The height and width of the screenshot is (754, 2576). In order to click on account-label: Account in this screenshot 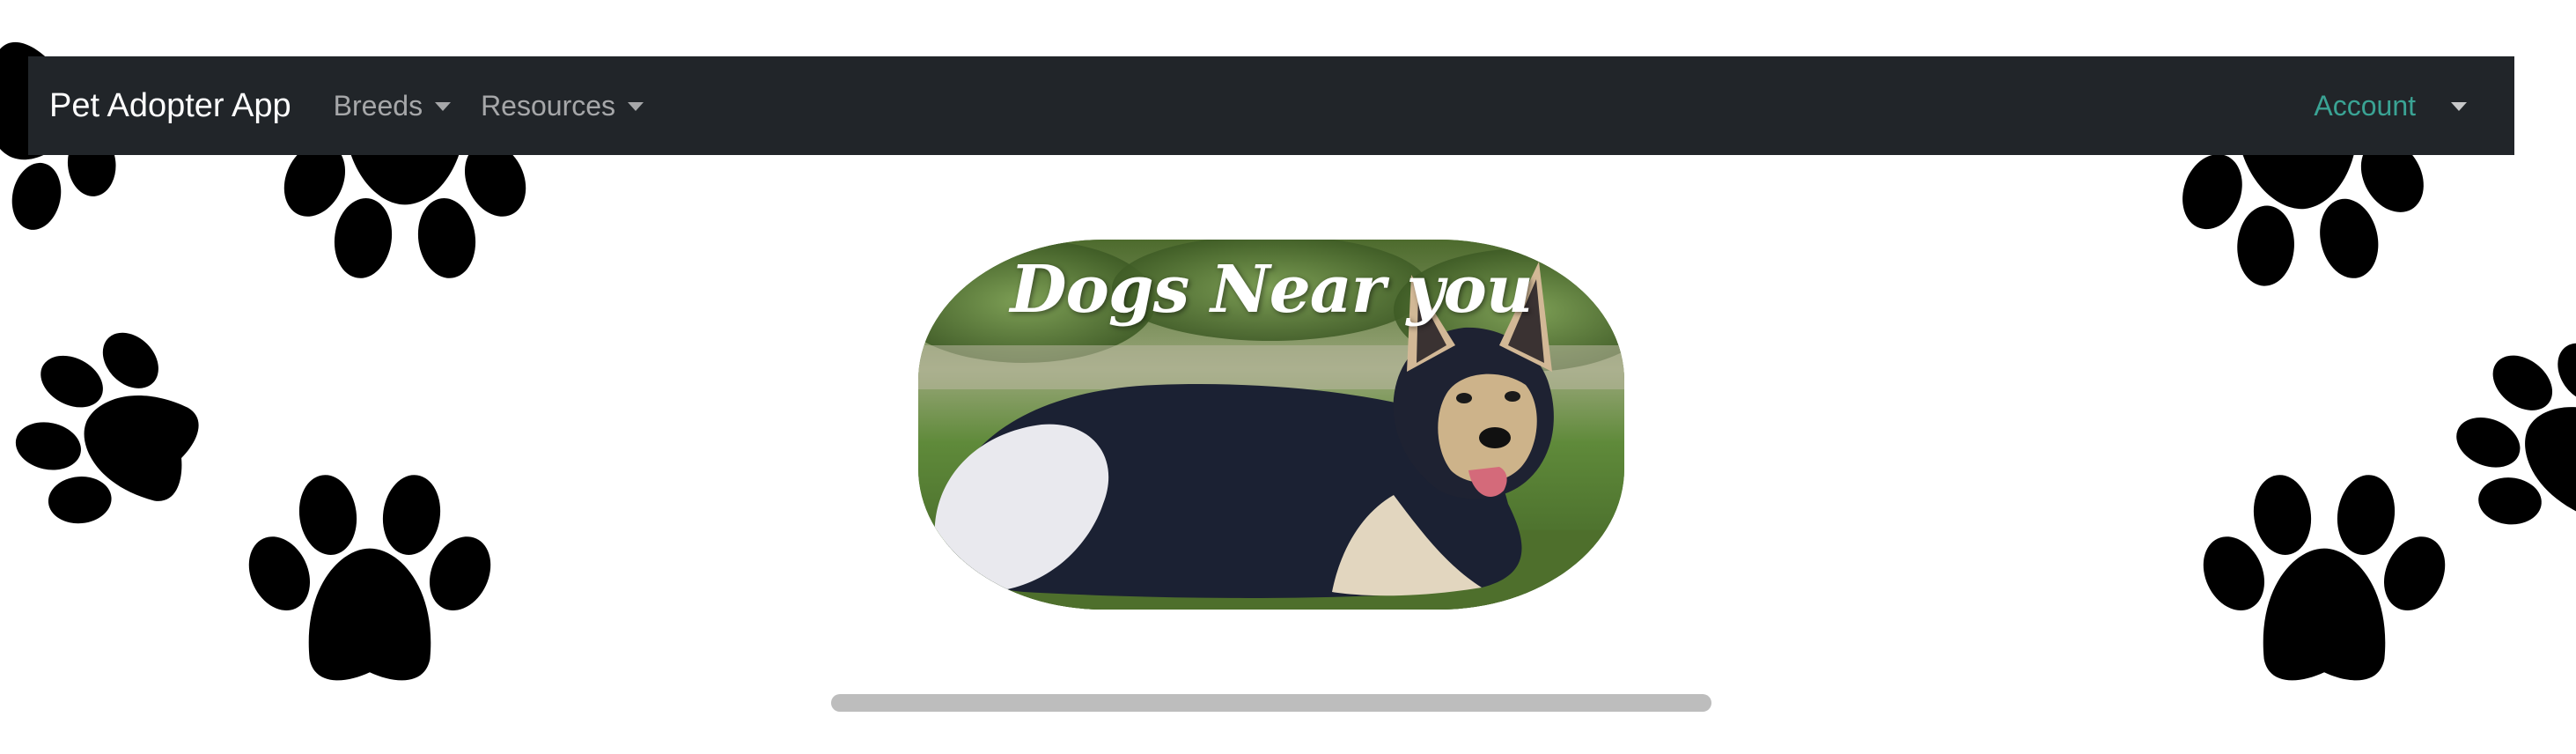, I will do `click(2365, 105)`.